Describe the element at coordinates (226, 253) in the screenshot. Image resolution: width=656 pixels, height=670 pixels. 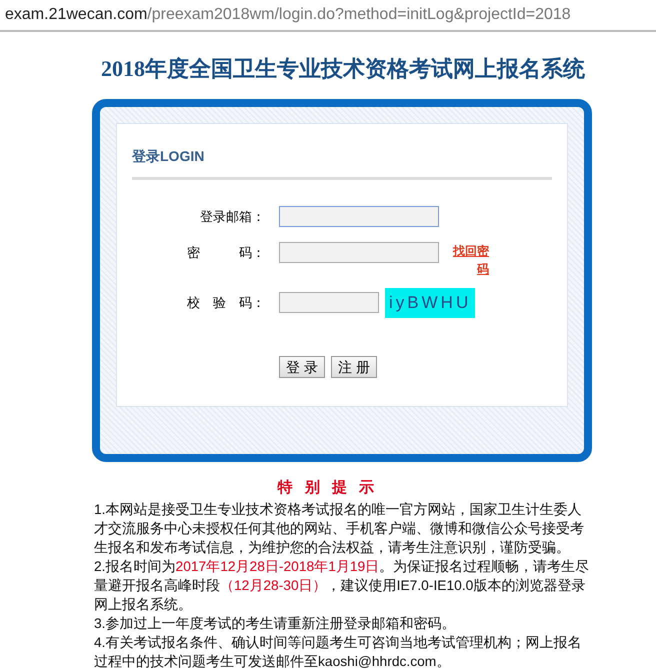
I see `field-label: 密 码：` at that location.